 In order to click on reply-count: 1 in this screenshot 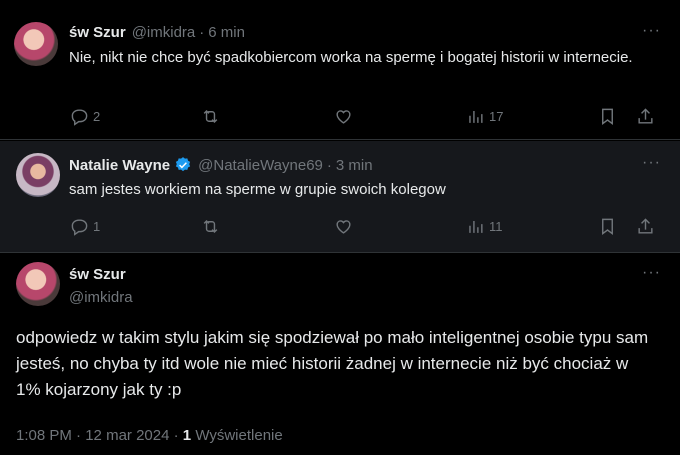, I will do `click(97, 226)`.